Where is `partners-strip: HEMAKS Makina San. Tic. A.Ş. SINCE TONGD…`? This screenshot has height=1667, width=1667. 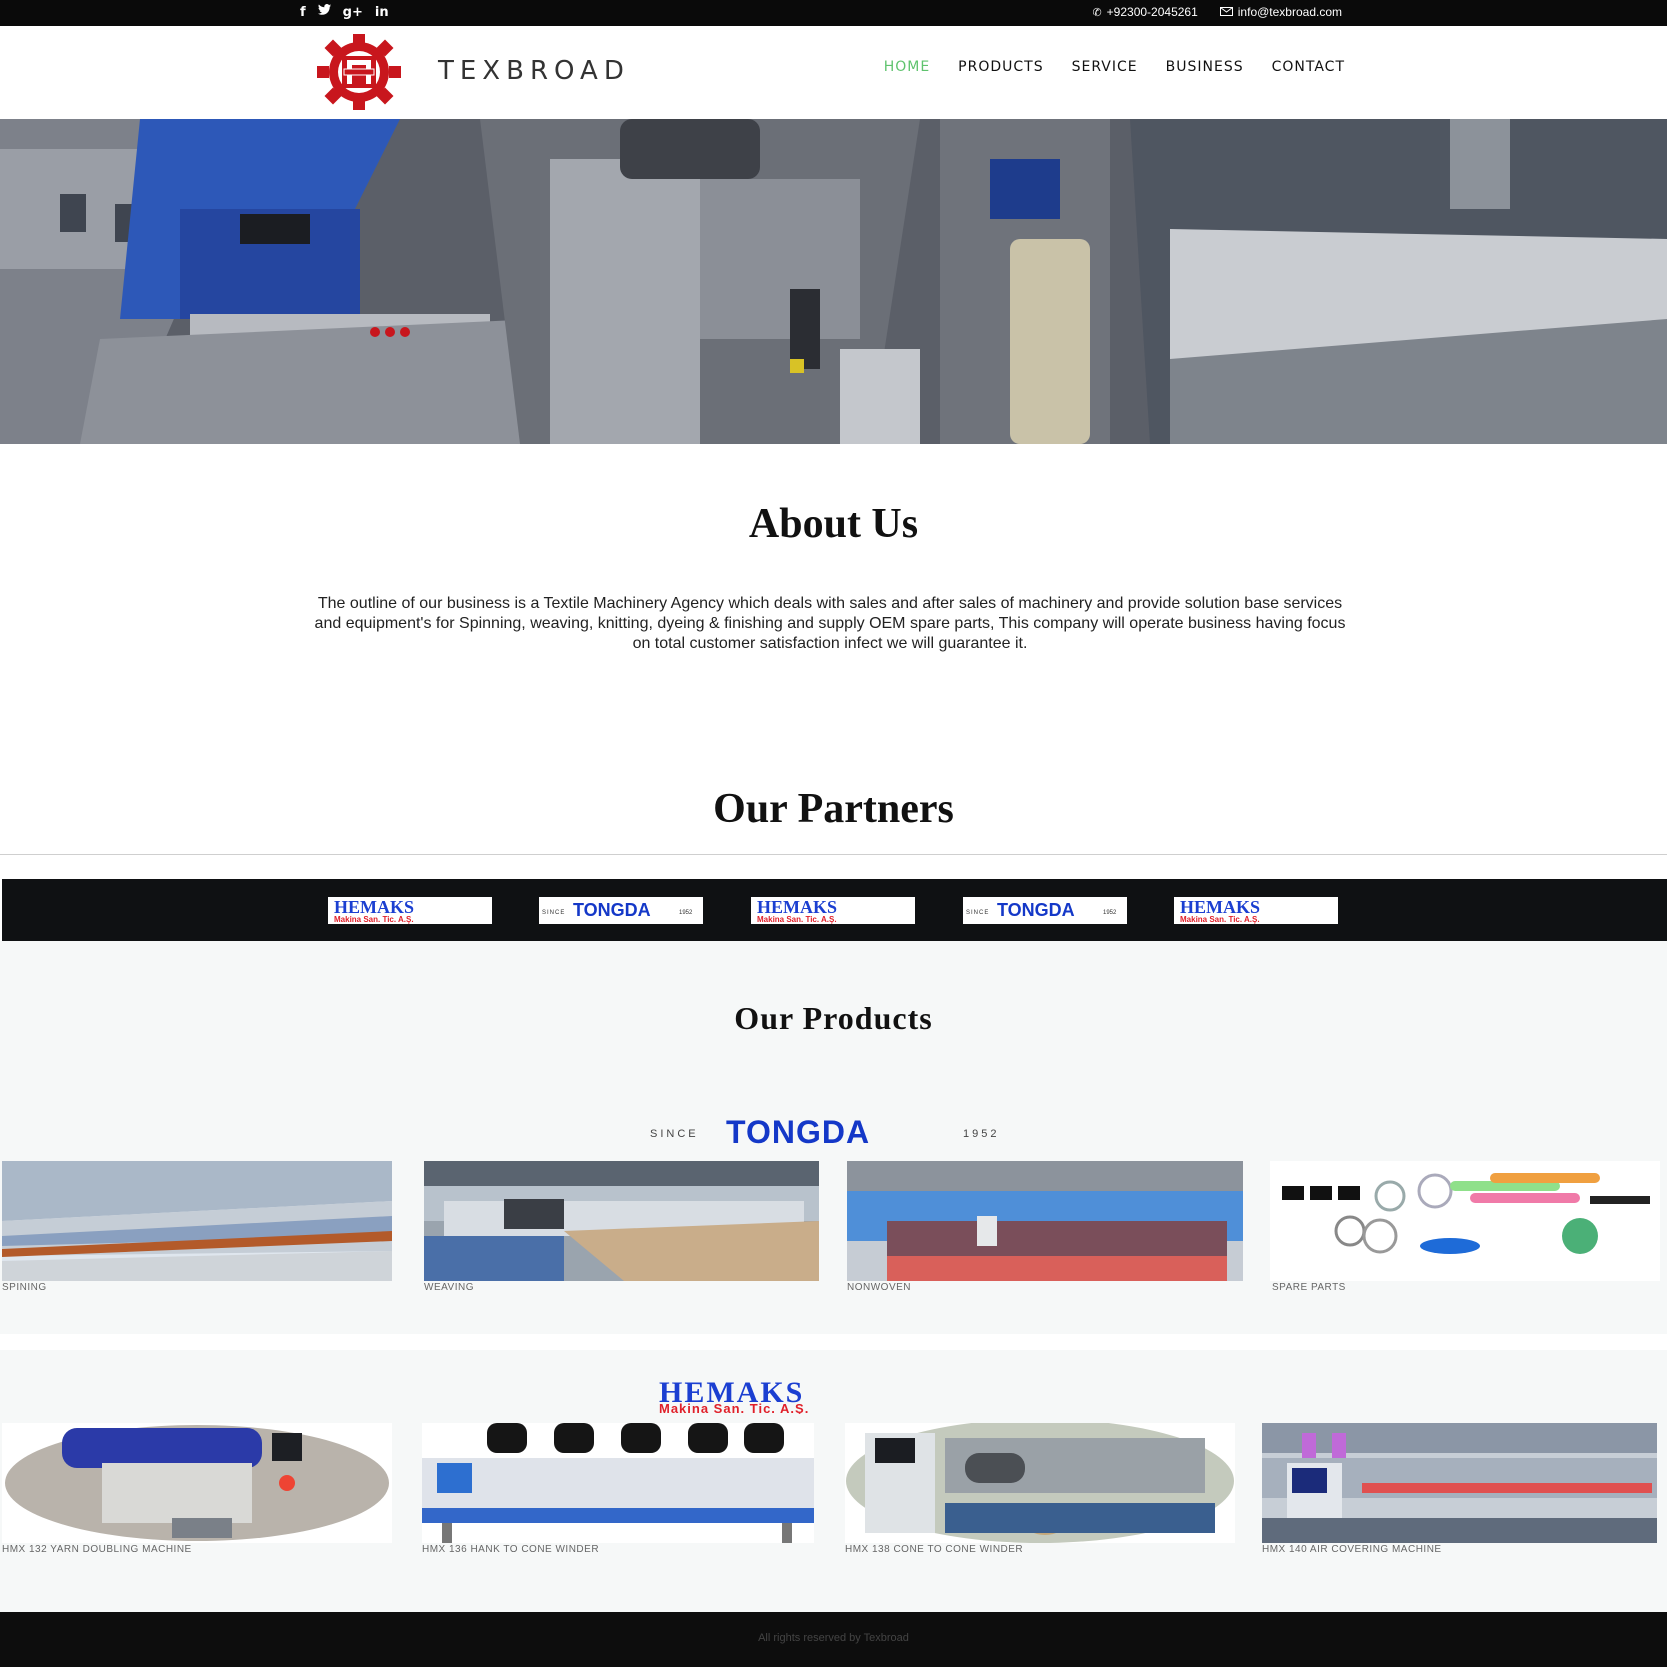 partners-strip: HEMAKS Makina San. Tic. A.Ş. SINCE TONGD… is located at coordinates (834, 910).